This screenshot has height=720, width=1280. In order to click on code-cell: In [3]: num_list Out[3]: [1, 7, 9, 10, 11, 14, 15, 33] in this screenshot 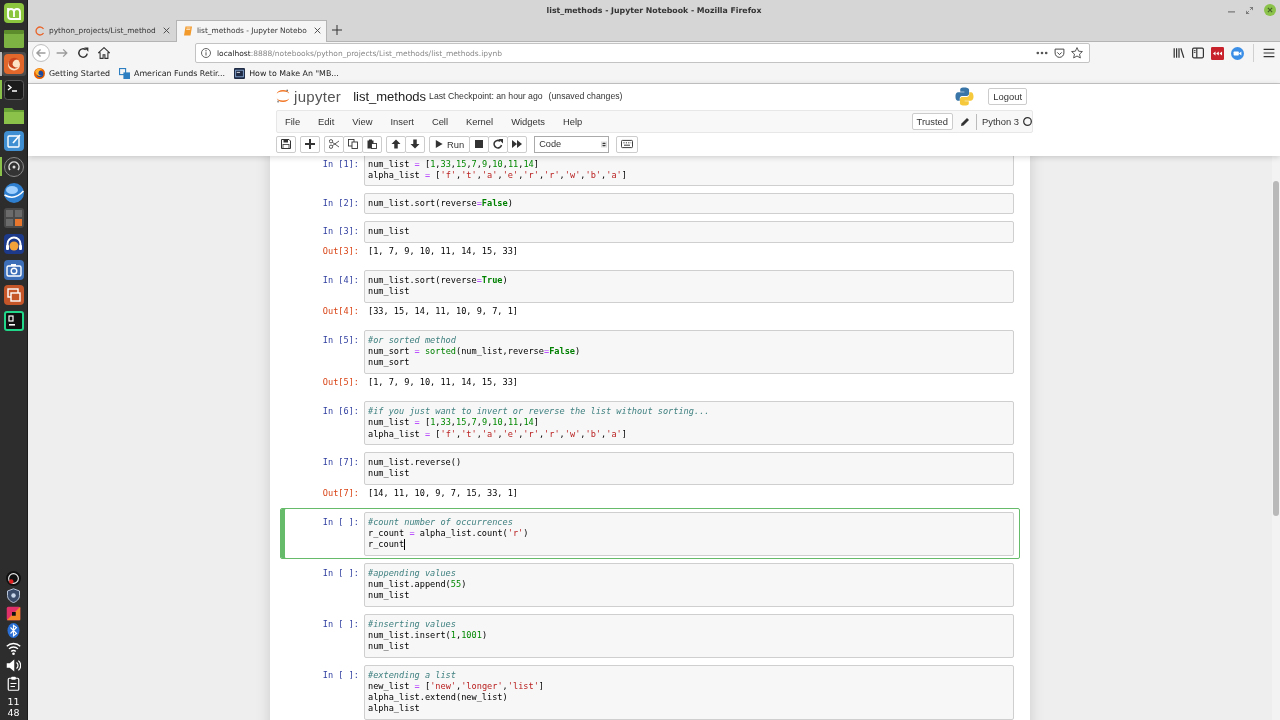, I will do `click(650, 242)`.